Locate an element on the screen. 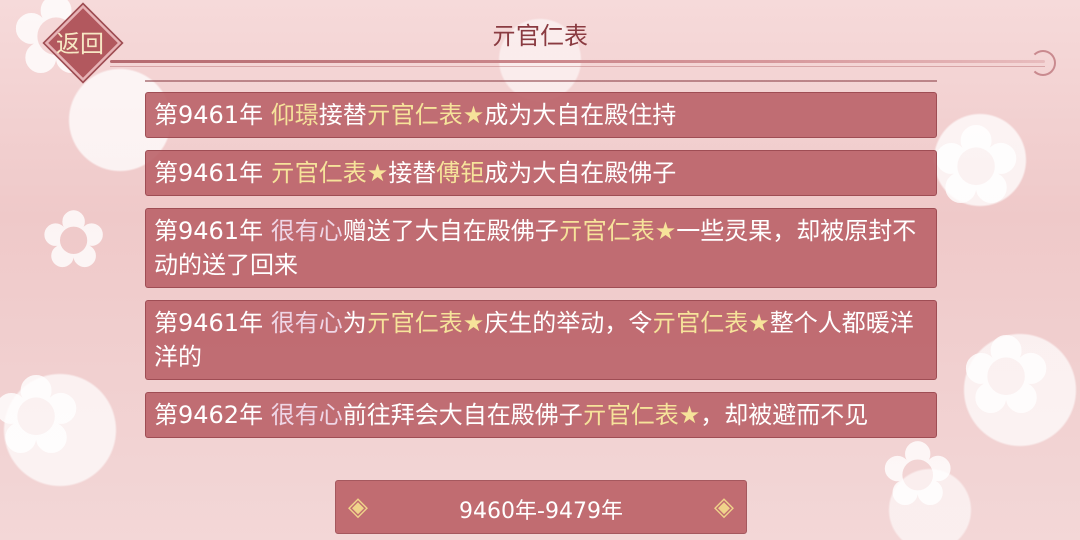 This screenshot has height=540, width=1080. event-text: 成为大自在殿佛子 is located at coordinates (580, 173).